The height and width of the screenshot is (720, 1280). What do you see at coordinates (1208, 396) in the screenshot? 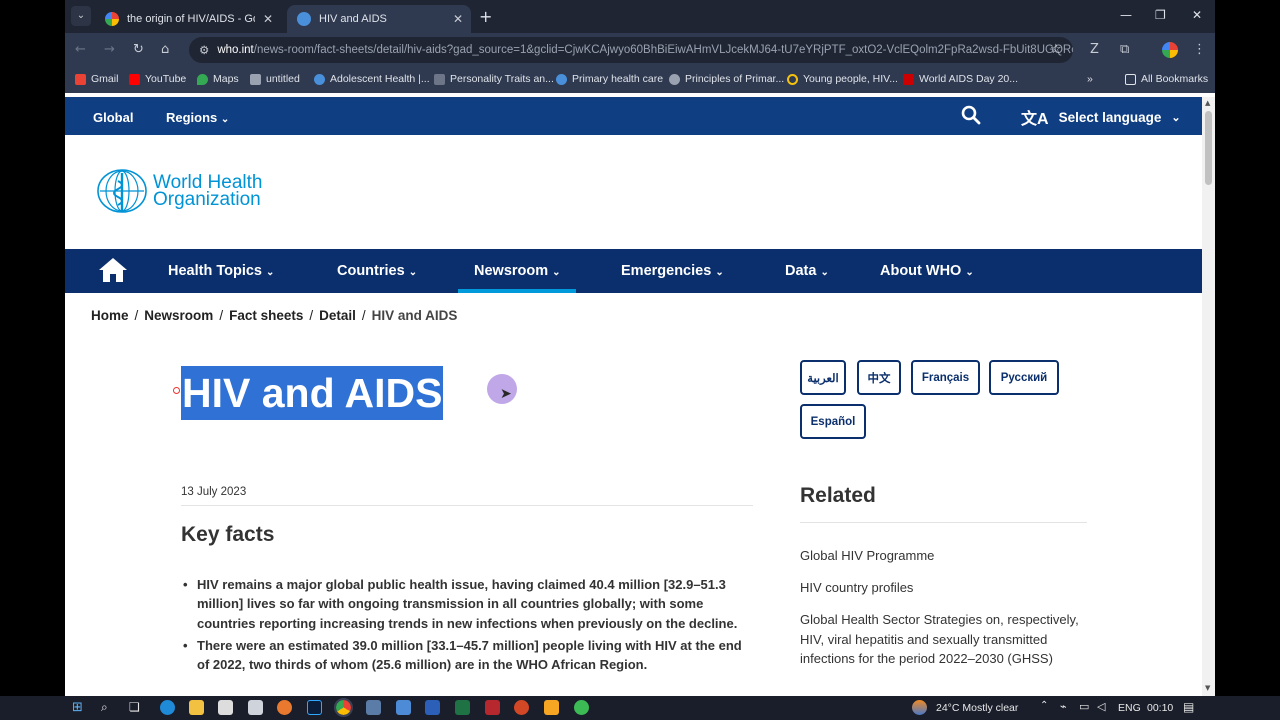
I see `page-scrollbar: ▲ ▼` at bounding box center [1208, 396].